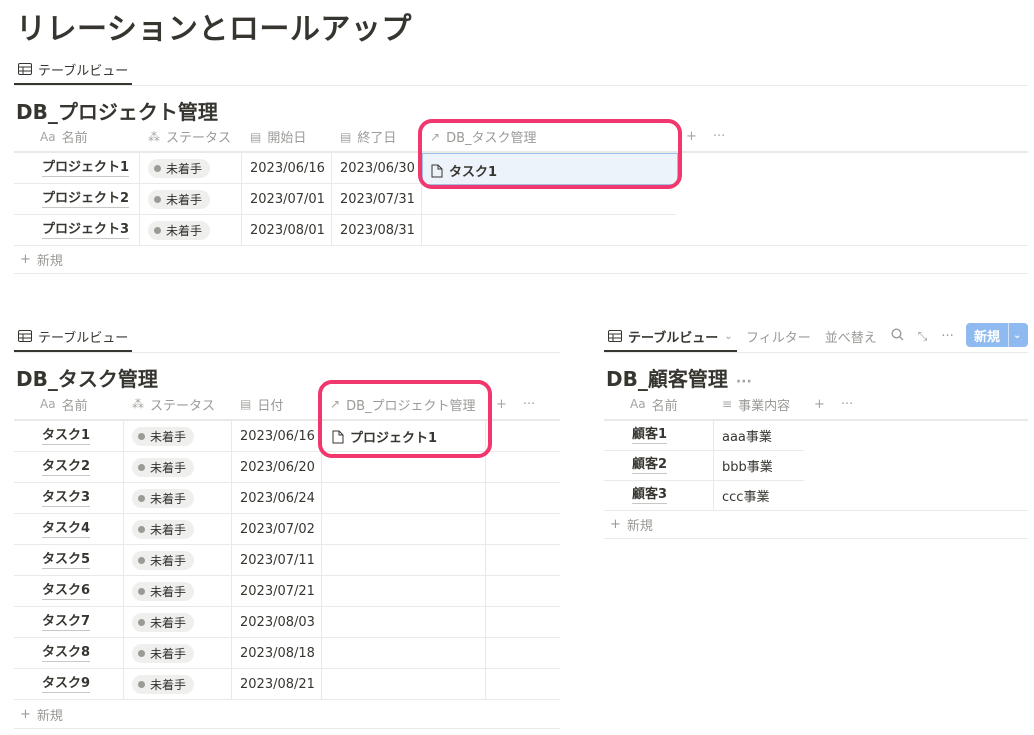 The height and width of the screenshot is (735, 1034). Describe the element at coordinates (670, 336) in the screenshot. I see `tab-table-view: テーブルビュー ⌄` at that location.